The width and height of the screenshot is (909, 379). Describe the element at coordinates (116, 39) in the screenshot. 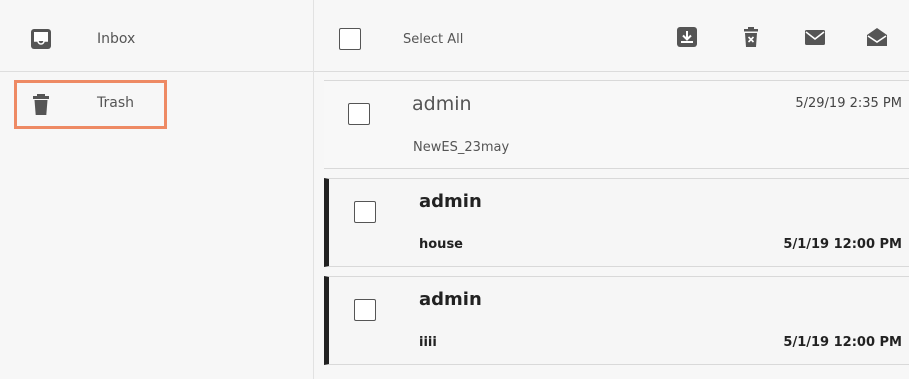

I see `sidebar-item-label: Inbox` at that location.